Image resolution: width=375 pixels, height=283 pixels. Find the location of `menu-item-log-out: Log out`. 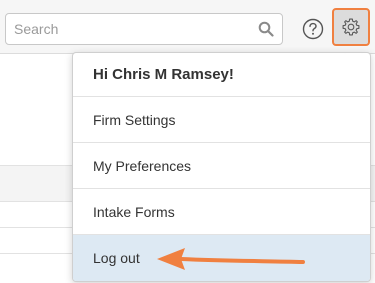

menu-item-log-out: Log out is located at coordinates (221, 258).